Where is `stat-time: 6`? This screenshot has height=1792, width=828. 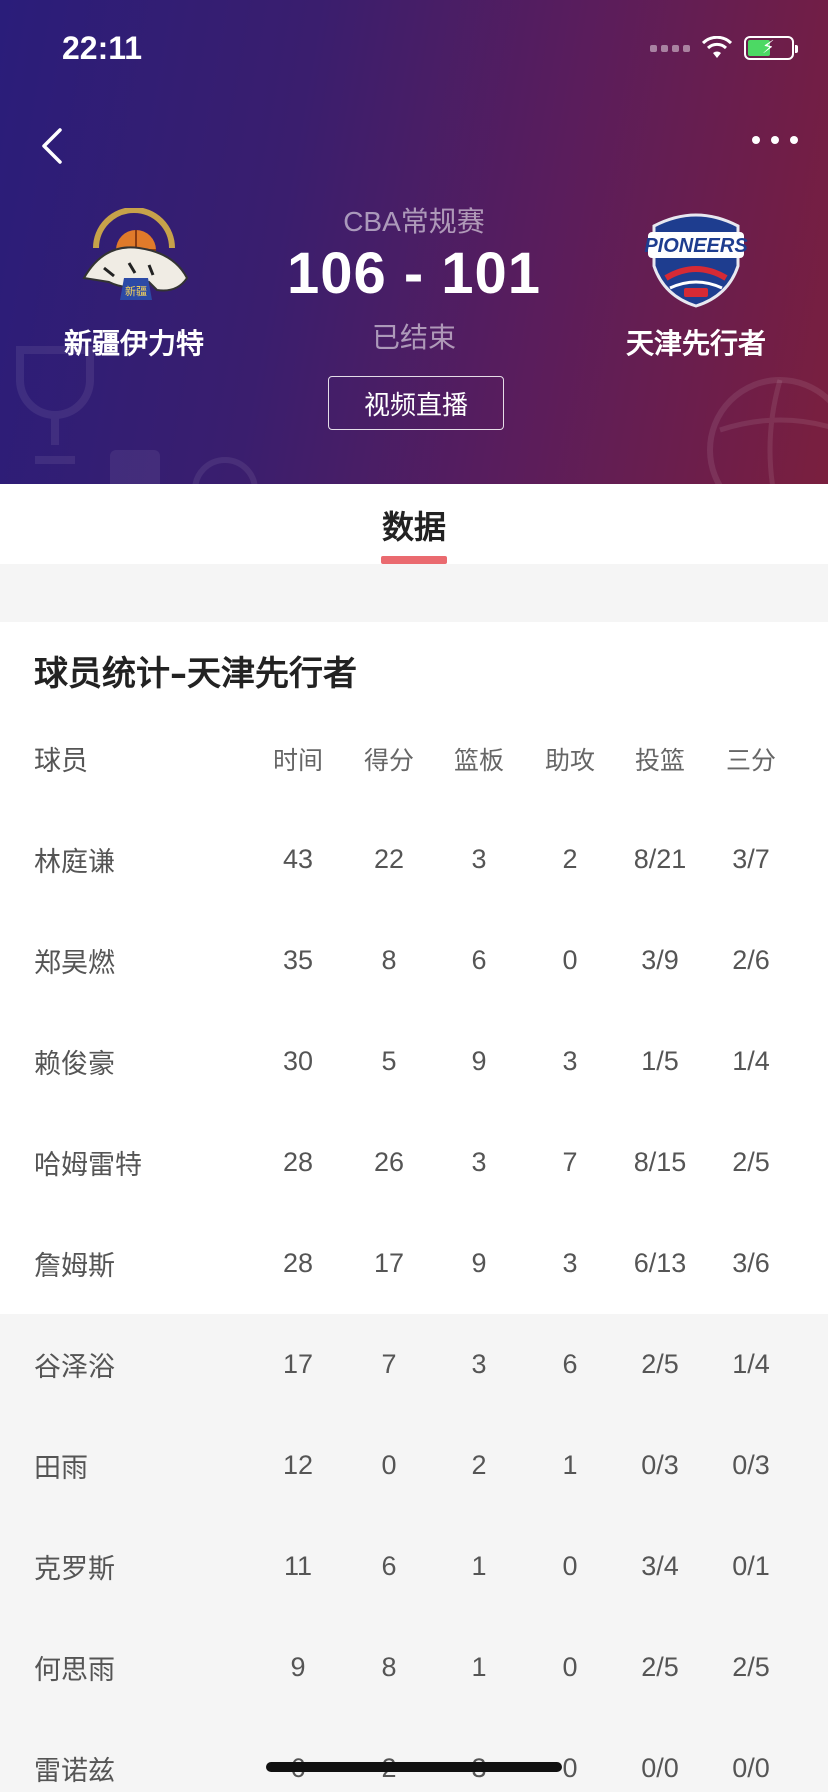
stat-time: 6 is located at coordinates (298, 1755).